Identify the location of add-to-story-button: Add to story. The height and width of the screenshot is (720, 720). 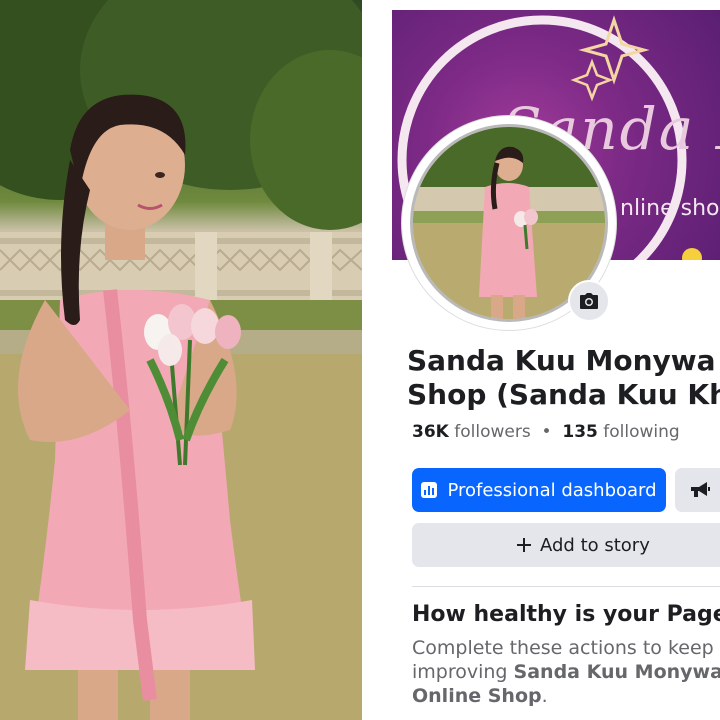
(566, 545).